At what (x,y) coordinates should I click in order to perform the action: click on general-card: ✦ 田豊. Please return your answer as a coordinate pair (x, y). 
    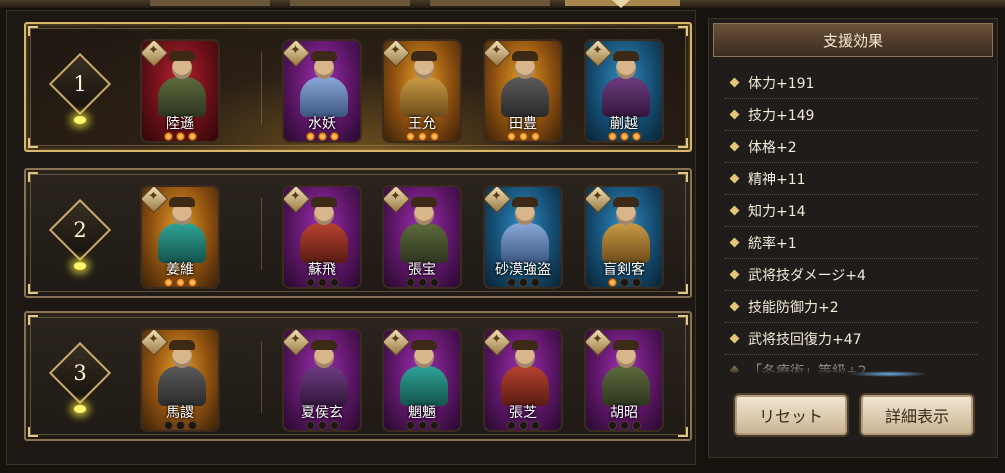
    Looking at the image, I should click on (523, 91).